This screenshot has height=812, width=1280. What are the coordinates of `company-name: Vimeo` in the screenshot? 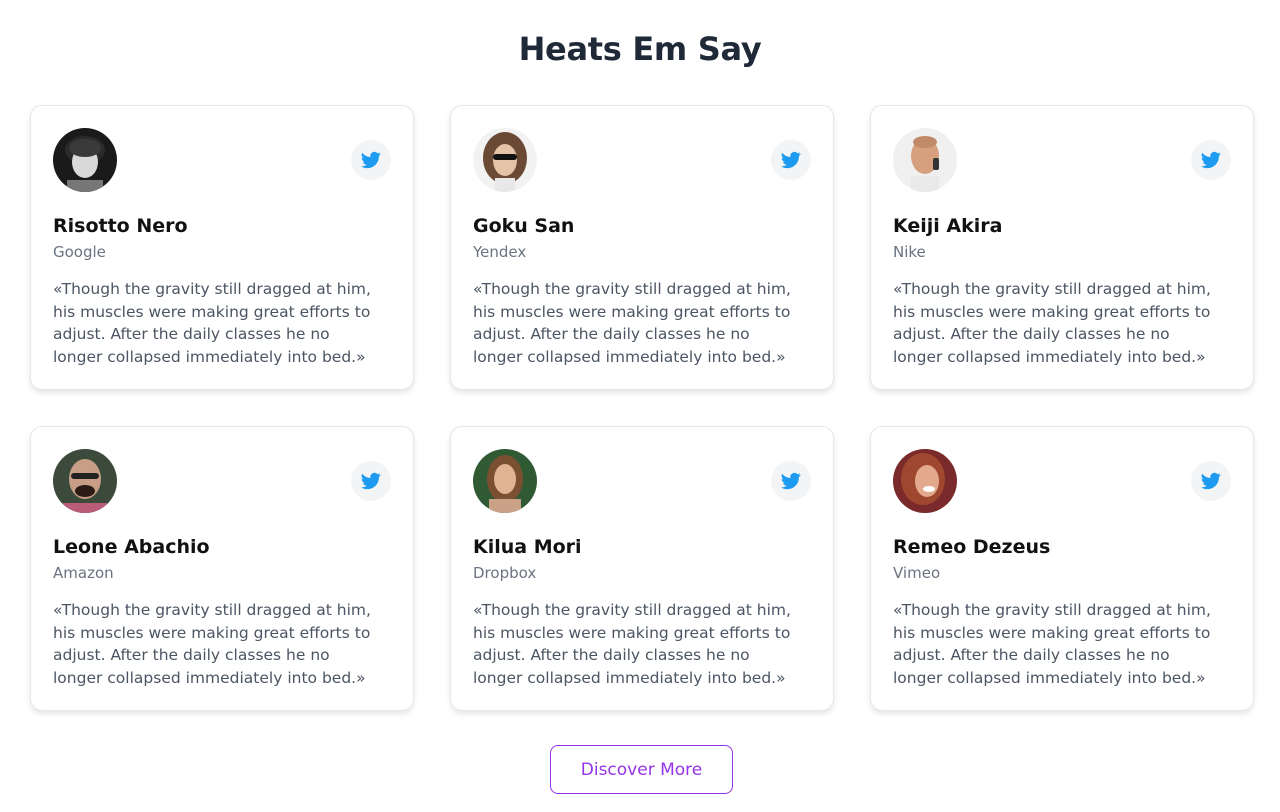 It's located at (917, 573).